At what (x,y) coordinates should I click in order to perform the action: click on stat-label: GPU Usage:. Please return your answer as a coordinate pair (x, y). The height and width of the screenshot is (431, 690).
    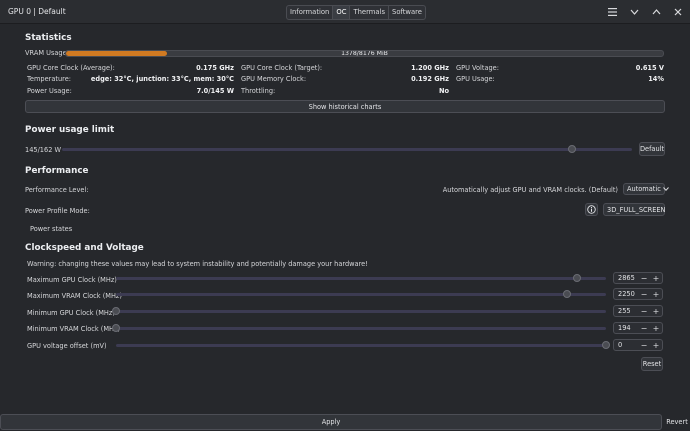
    Looking at the image, I should click on (475, 79).